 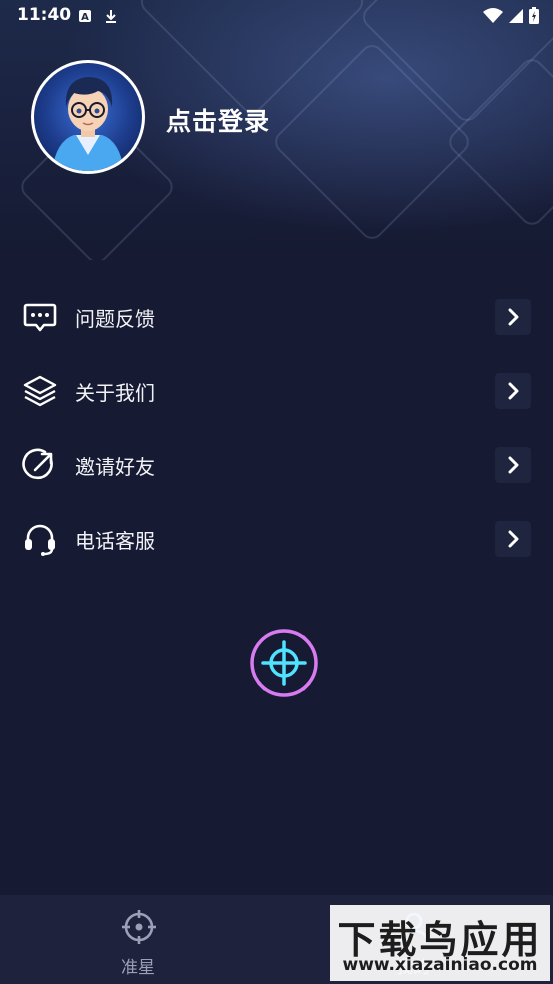 I want to click on menu-item-label: 电话客服, so click(x=115, y=540).